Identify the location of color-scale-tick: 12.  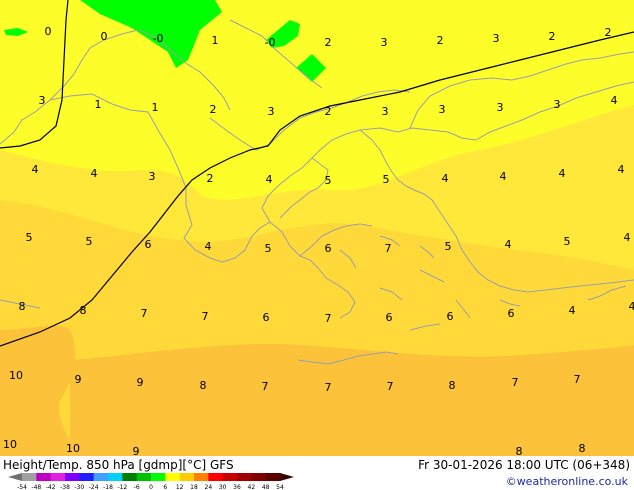
(180, 487).